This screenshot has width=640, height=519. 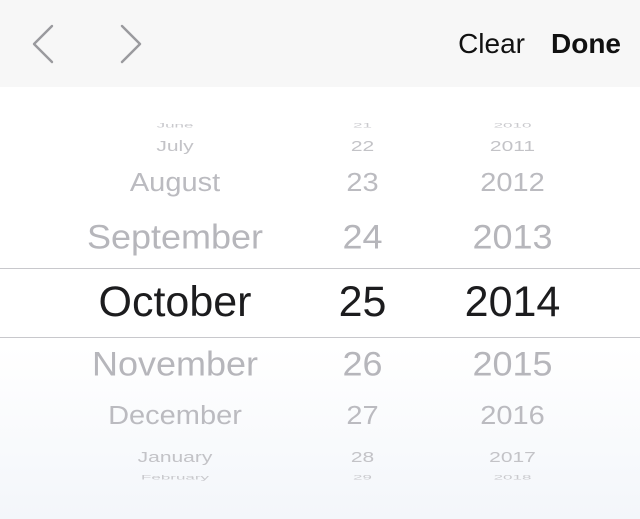 I want to click on day-option: 29, so click(x=362, y=478).